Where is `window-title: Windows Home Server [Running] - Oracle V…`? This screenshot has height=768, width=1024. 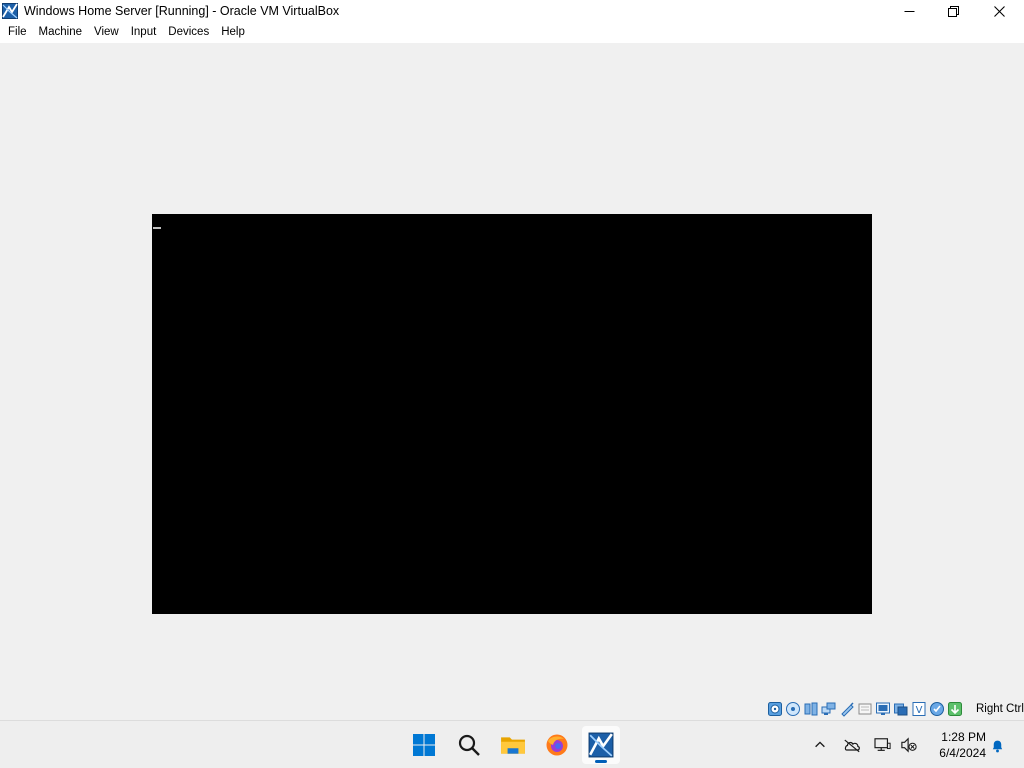 window-title: Windows Home Server [Running] - Oracle V… is located at coordinates (182, 11).